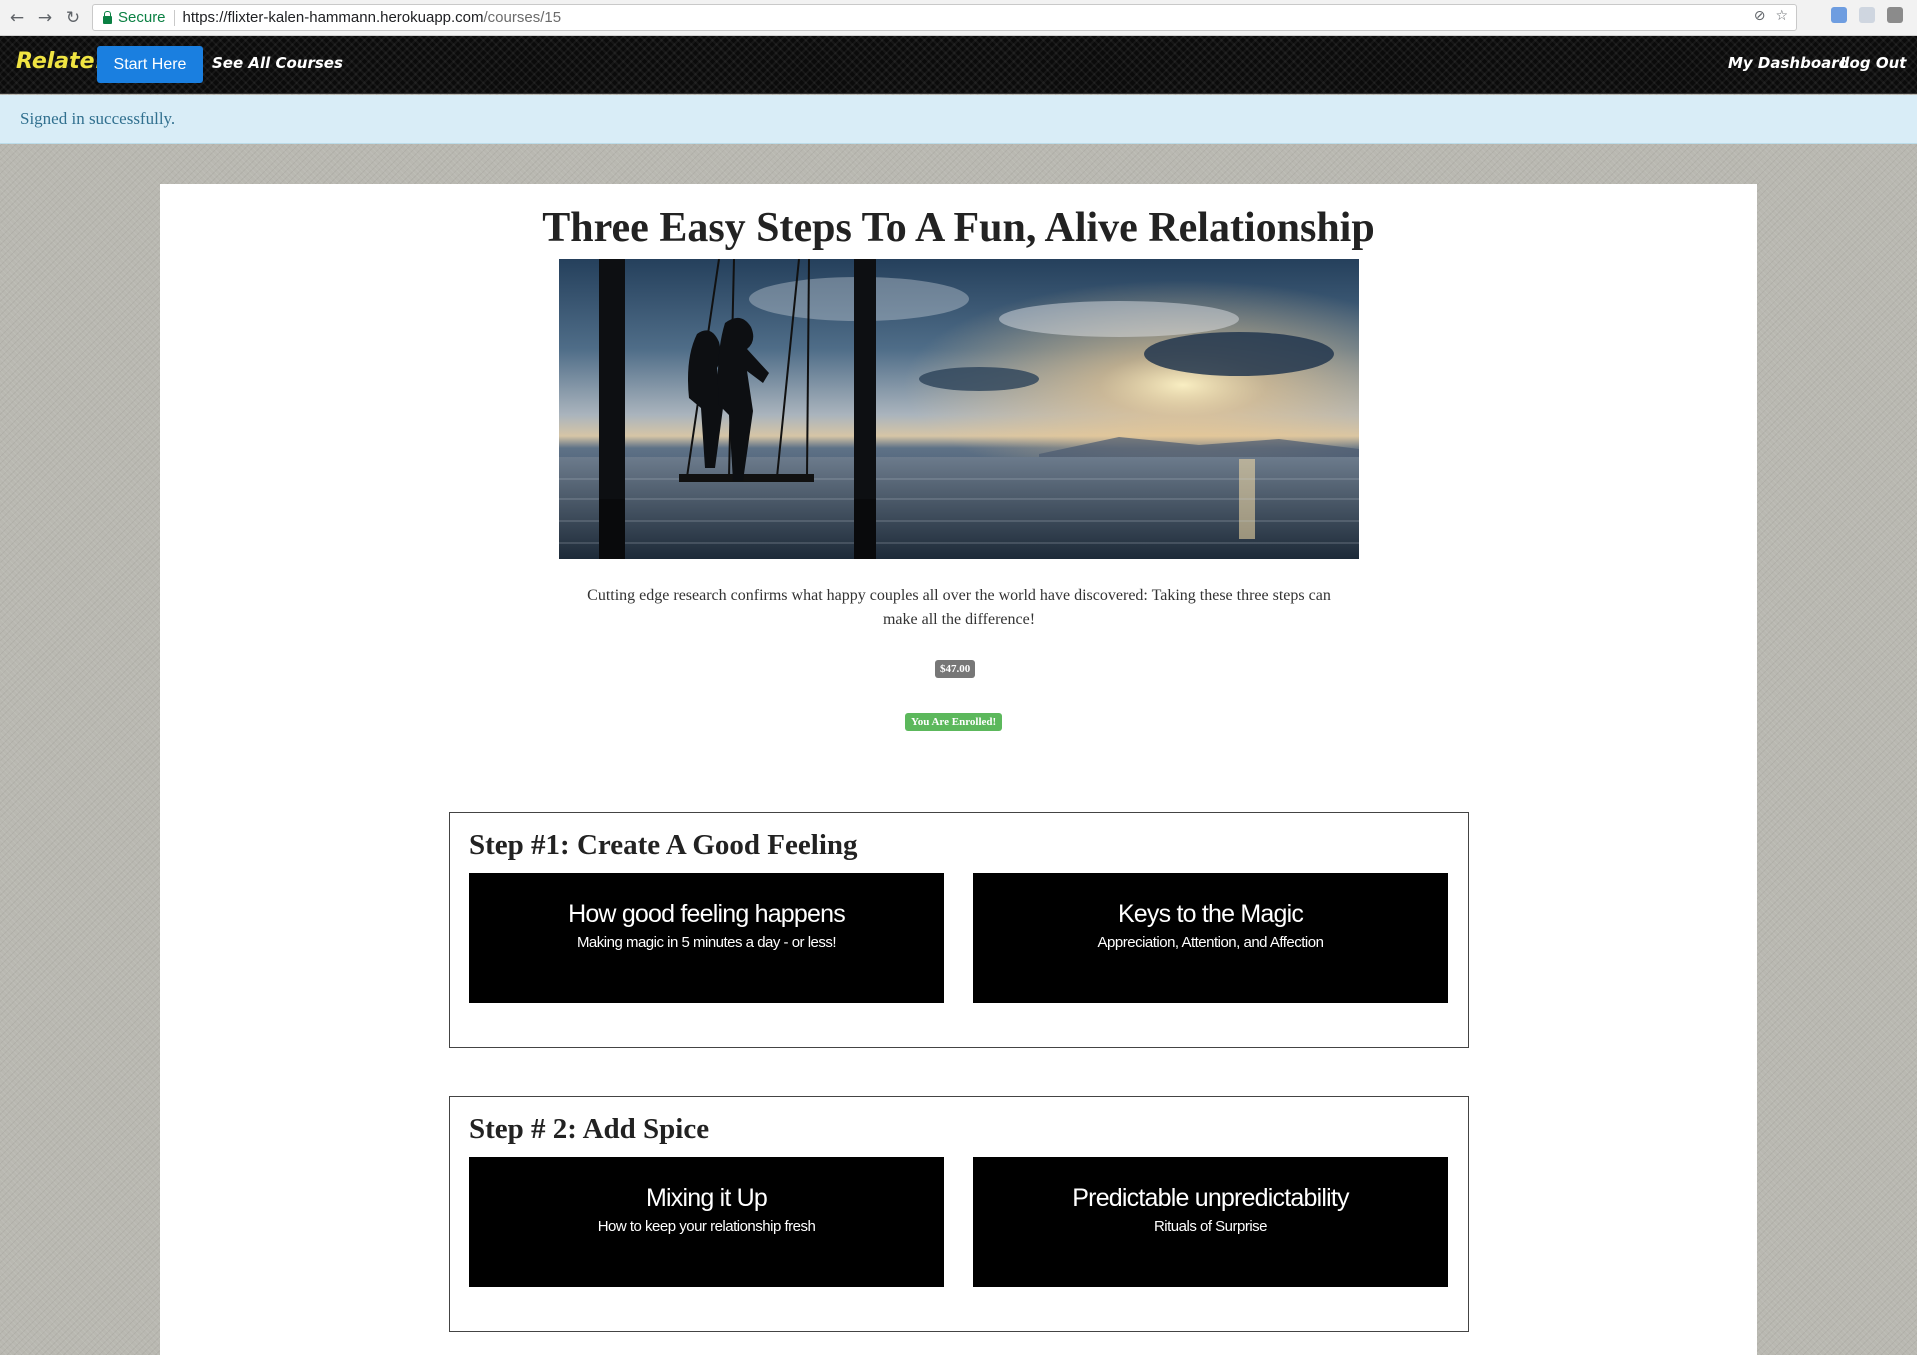  Describe the element at coordinates (277, 63) in the screenshot. I see `see-all-courses-link: See All Courses` at that location.